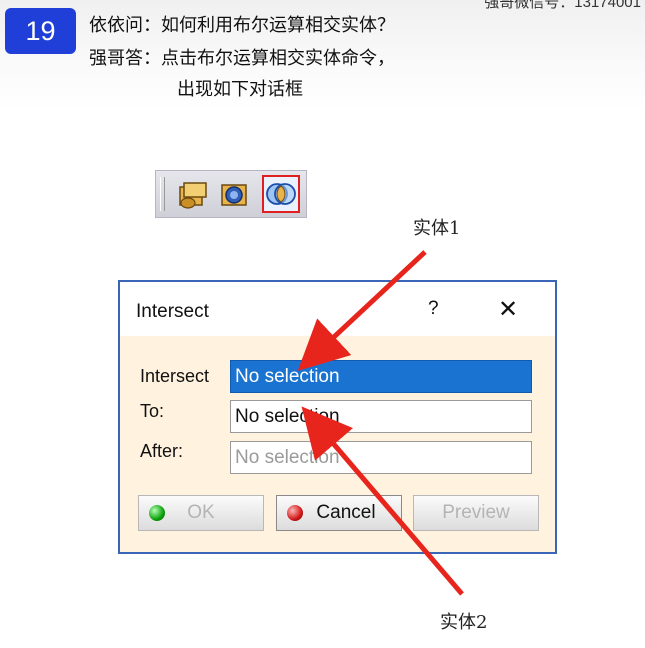 The image size is (645, 648). Describe the element at coordinates (362, 310) in the screenshot. I see `arrow-to-intersect-field` at that location.